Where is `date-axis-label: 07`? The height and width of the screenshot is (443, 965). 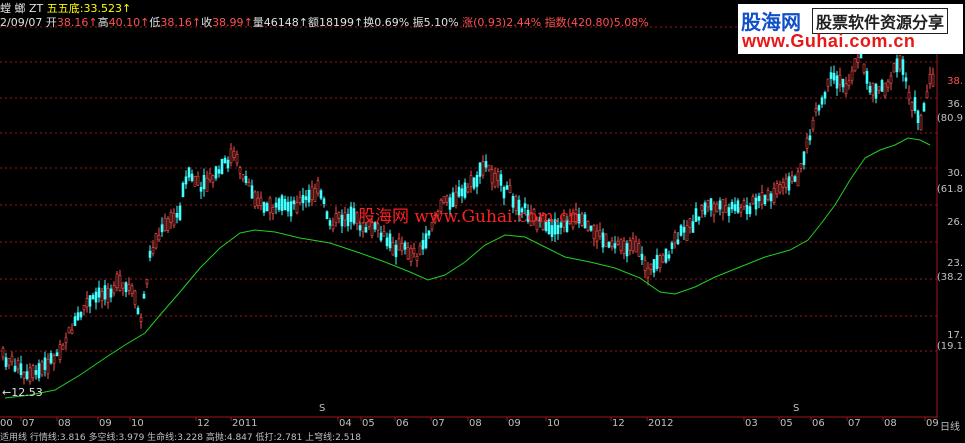 date-axis-label: 07 is located at coordinates (438, 423).